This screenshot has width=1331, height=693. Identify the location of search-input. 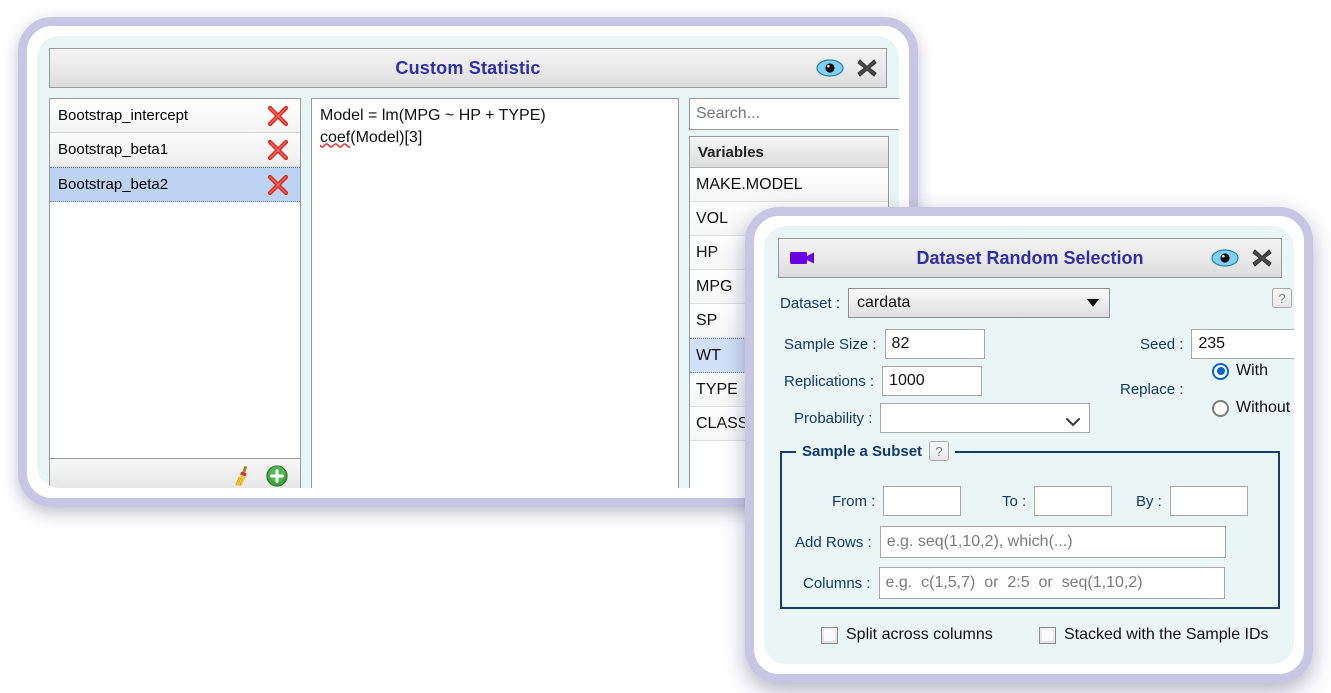
(794, 114).